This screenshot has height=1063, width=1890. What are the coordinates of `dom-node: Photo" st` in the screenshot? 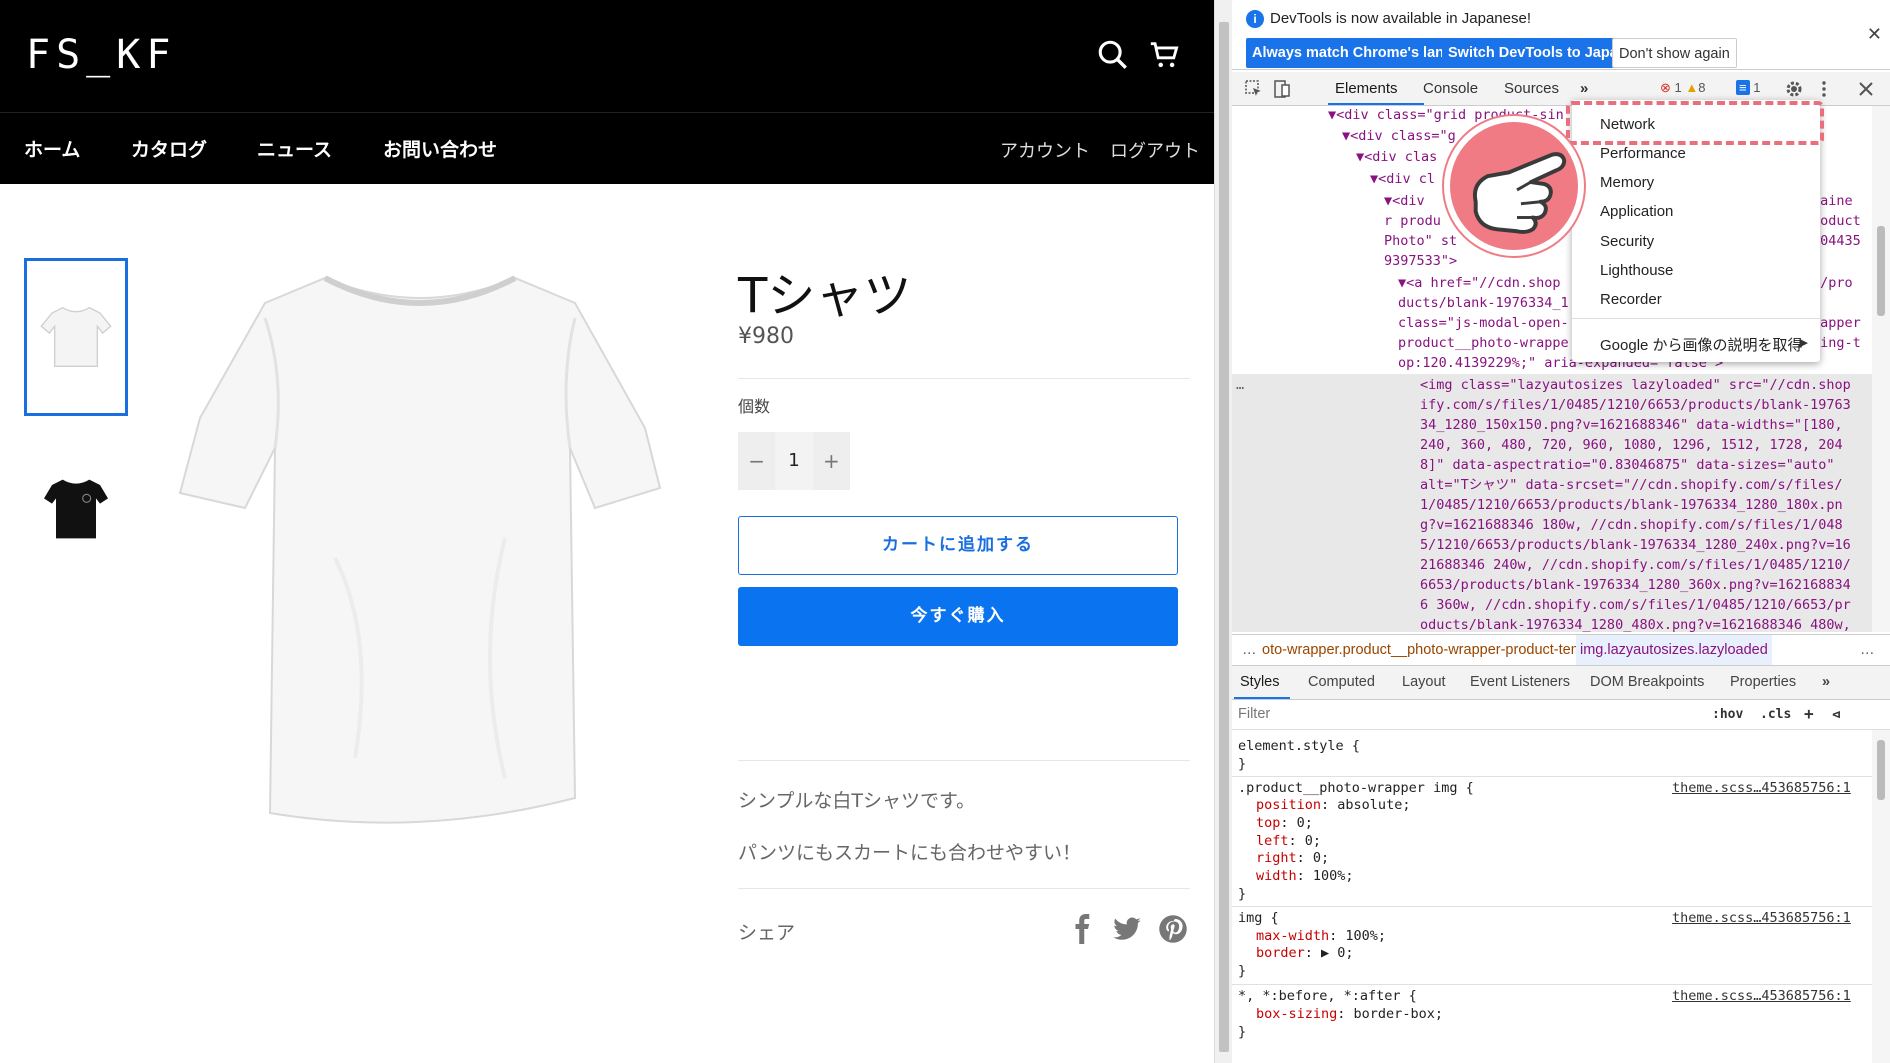 It's located at (1420, 241).